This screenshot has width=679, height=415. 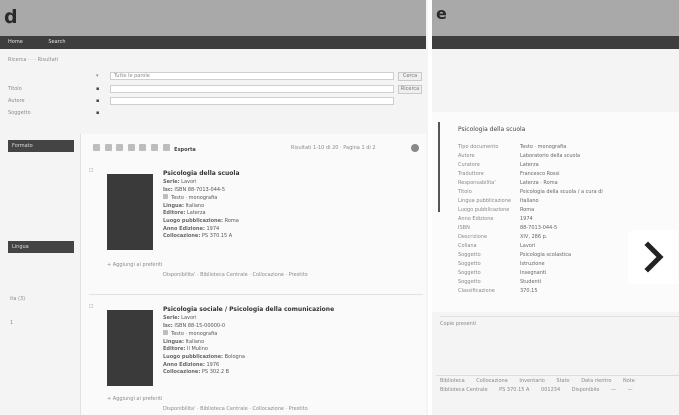 What do you see at coordinates (333, 148) in the screenshot?
I see `results-count: Risultati 1-10 di 20 · Pagina 1 di 2` at bounding box center [333, 148].